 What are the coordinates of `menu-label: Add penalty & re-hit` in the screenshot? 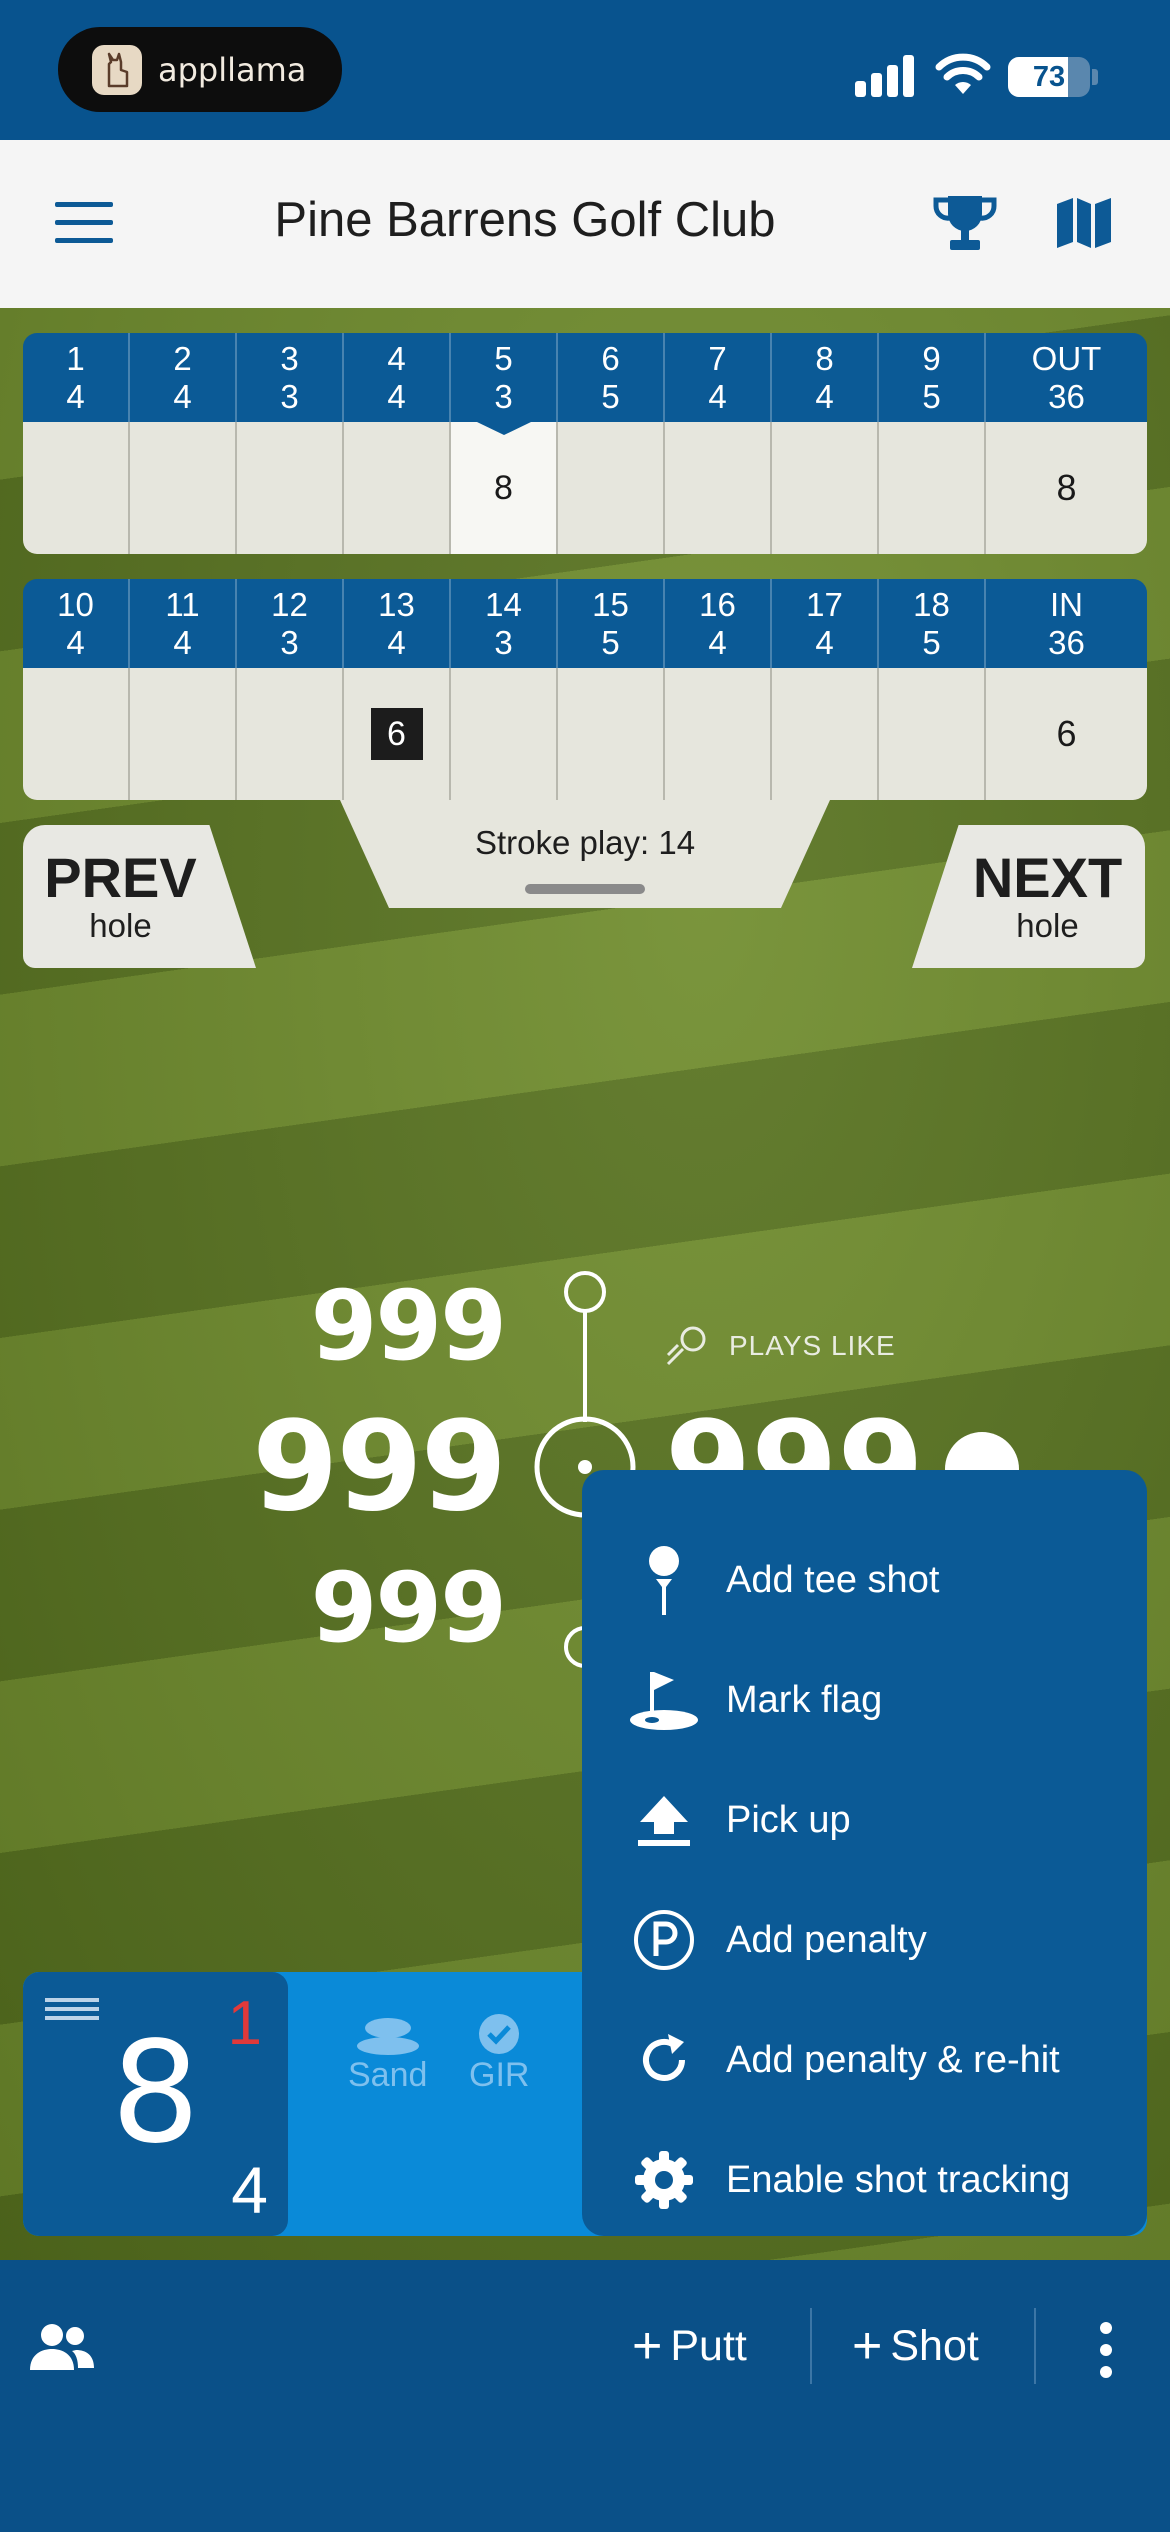 It's located at (893, 2059).